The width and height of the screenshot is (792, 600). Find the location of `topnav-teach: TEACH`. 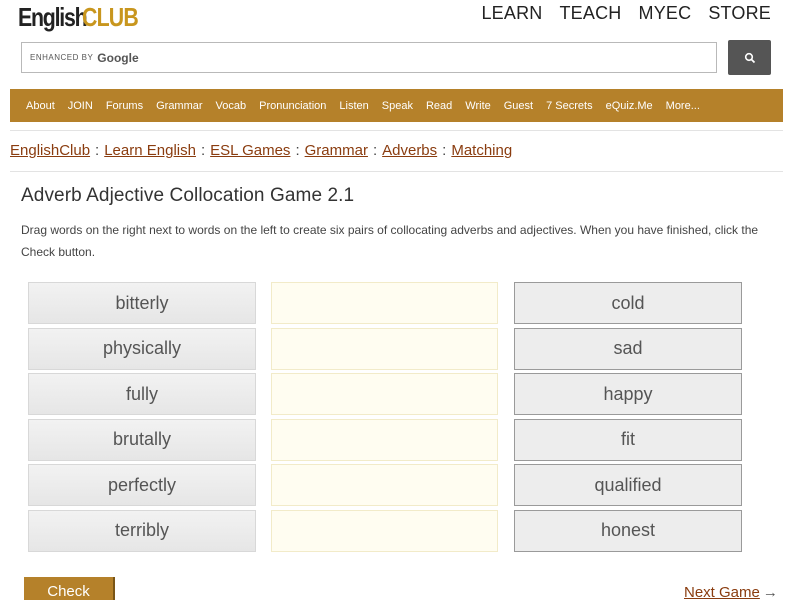

topnav-teach: TEACH is located at coordinates (590, 13).